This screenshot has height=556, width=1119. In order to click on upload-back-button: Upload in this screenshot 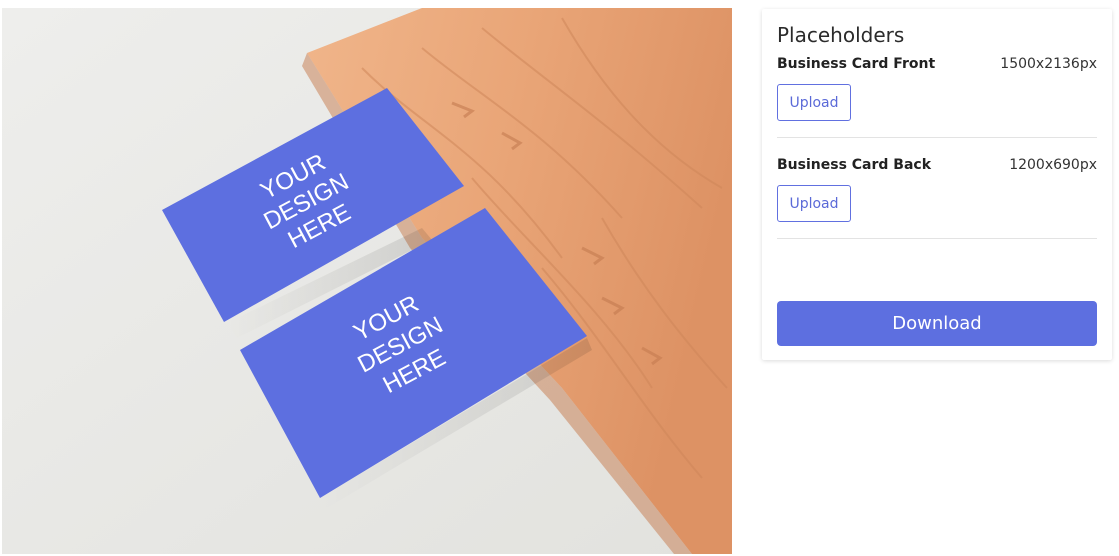, I will do `click(814, 203)`.